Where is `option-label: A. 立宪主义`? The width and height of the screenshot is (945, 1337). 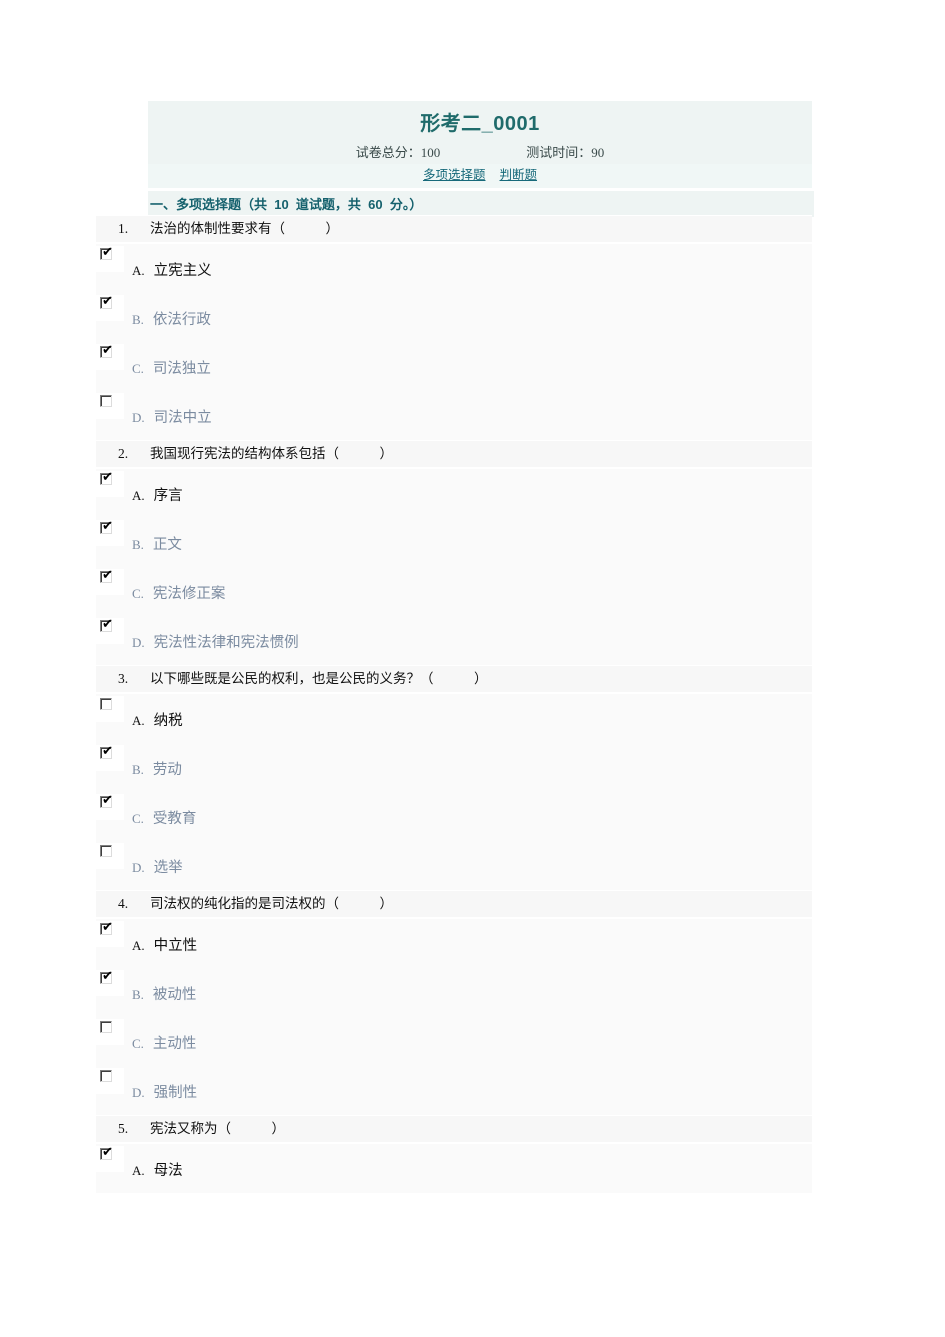
option-label: A. 立宪主义 is located at coordinates (172, 271).